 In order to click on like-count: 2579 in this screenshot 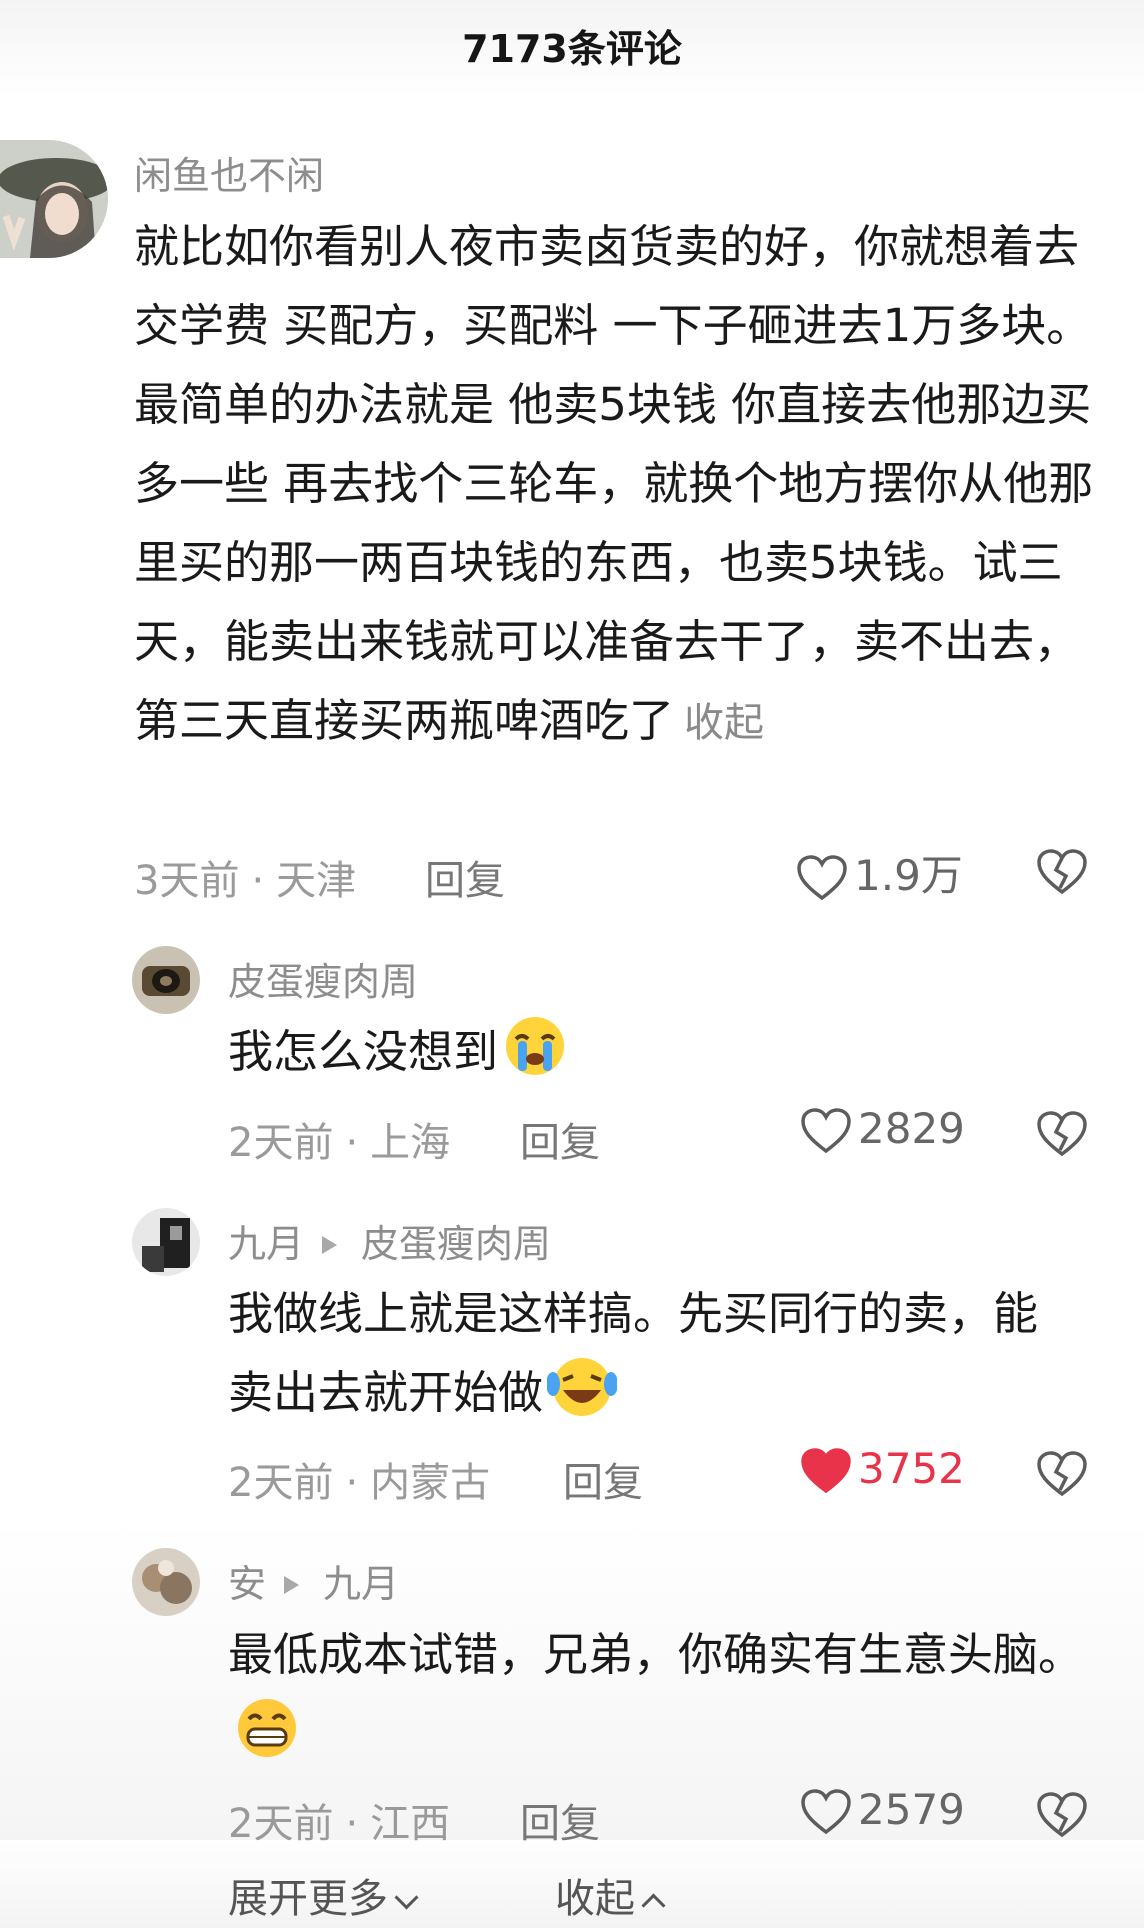, I will do `click(911, 1809)`.